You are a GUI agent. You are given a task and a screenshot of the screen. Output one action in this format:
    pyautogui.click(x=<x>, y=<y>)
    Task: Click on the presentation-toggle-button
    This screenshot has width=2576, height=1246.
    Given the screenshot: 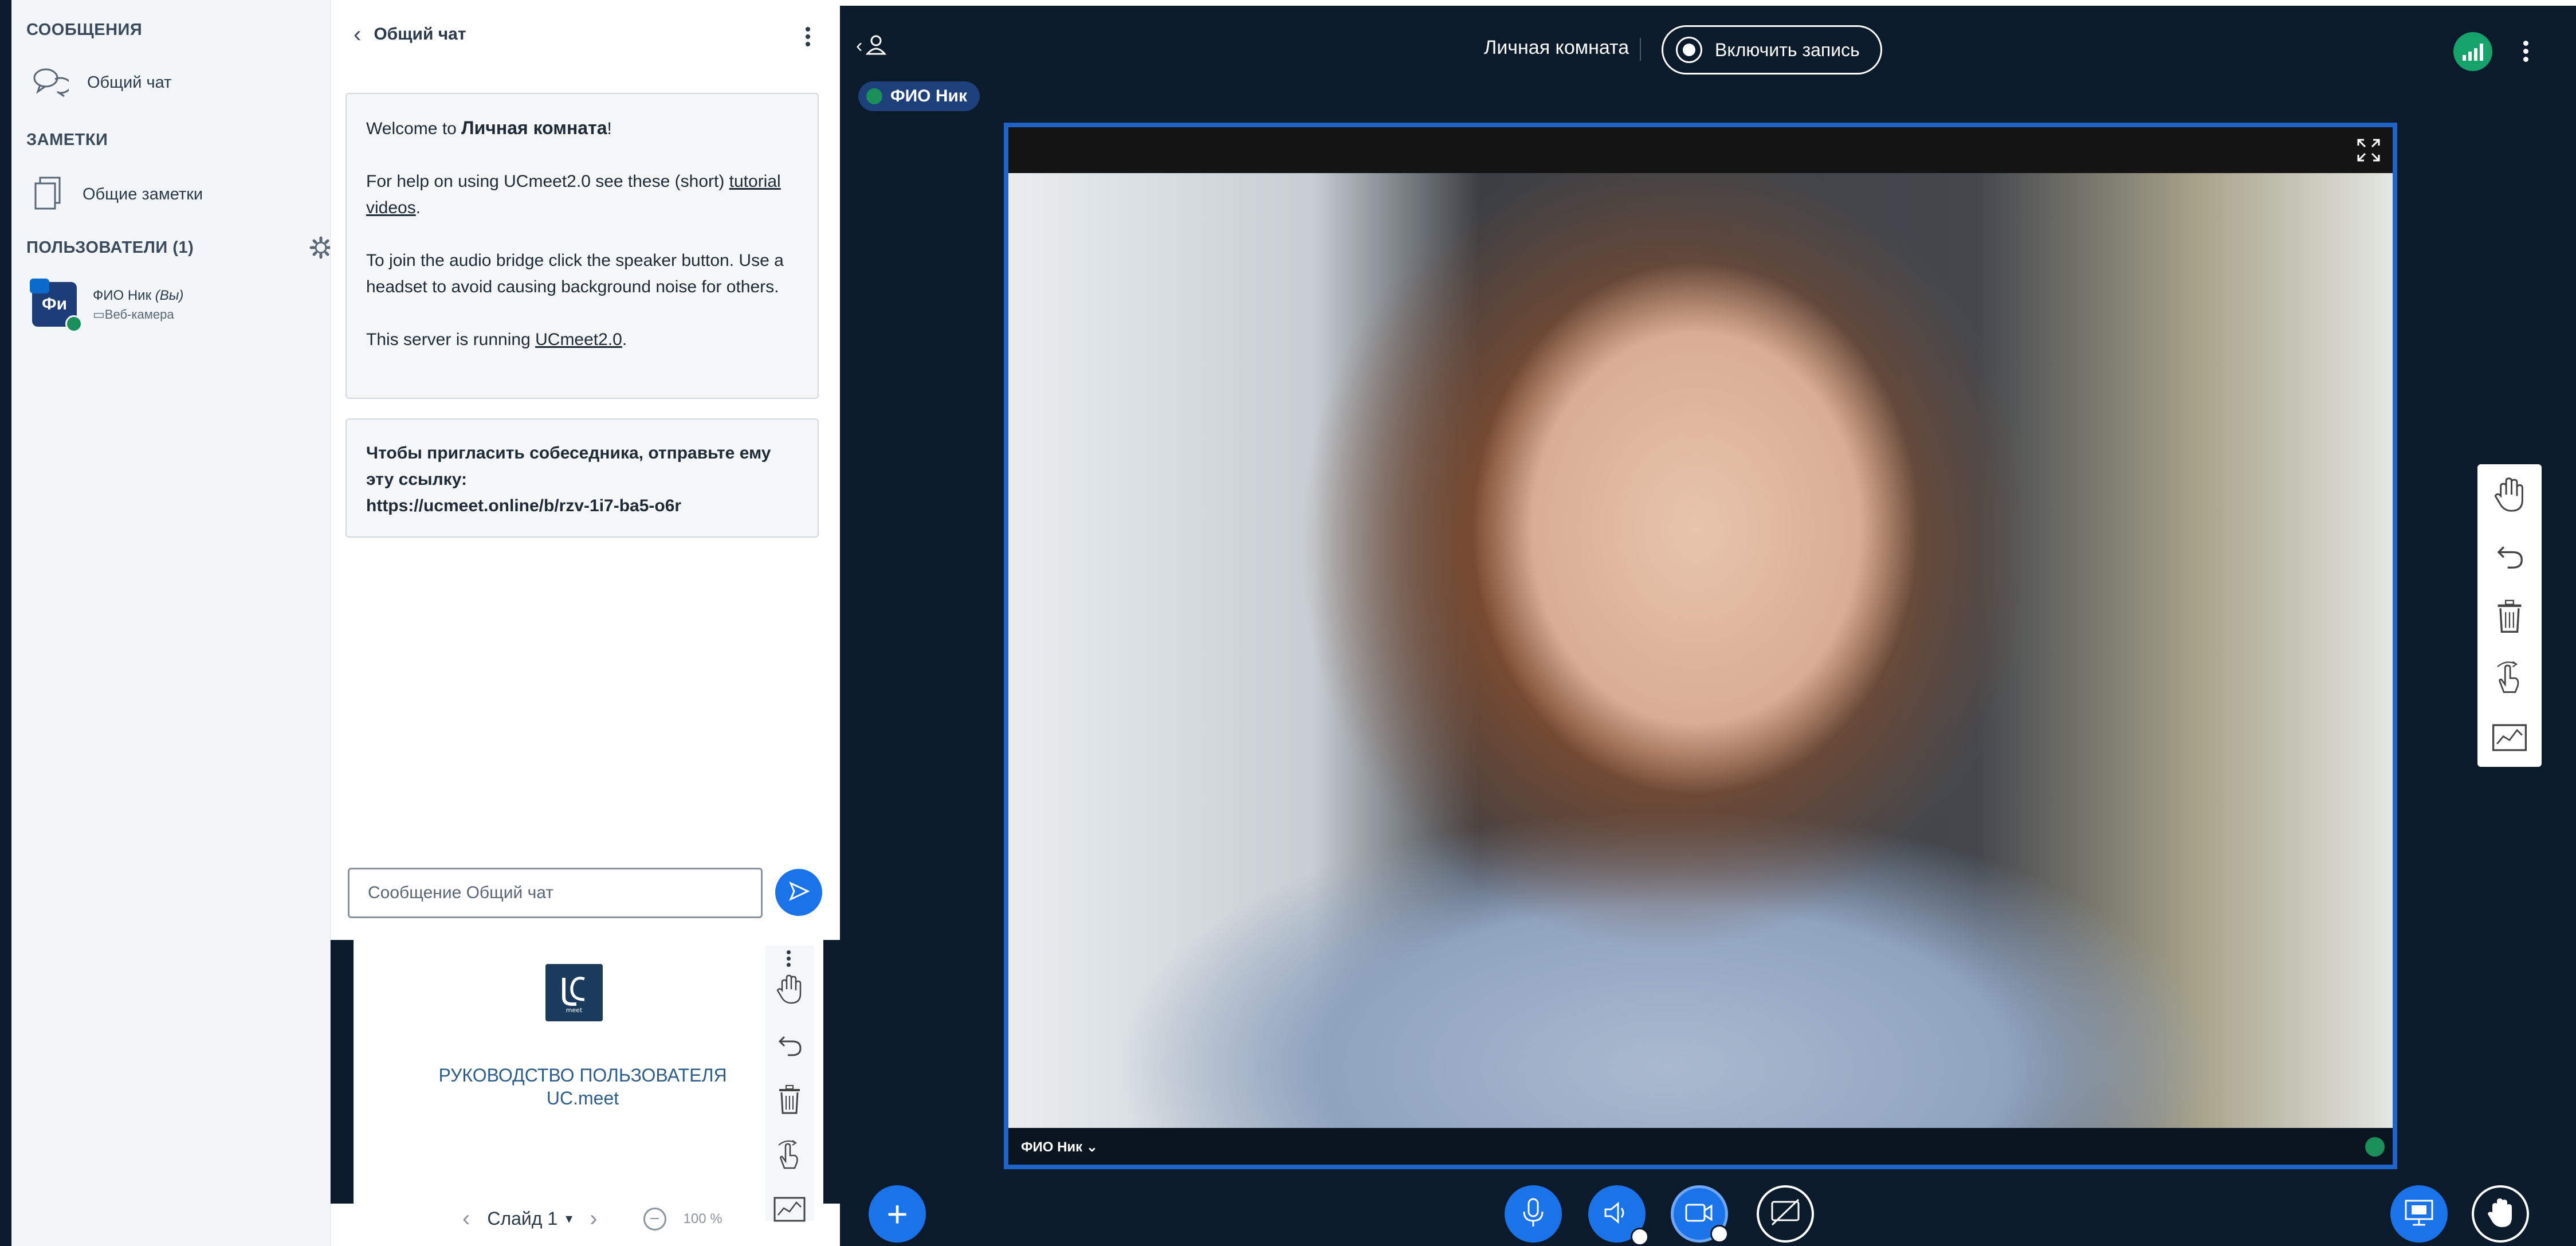 What is the action you would take?
    pyautogui.click(x=2419, y=1214)
    